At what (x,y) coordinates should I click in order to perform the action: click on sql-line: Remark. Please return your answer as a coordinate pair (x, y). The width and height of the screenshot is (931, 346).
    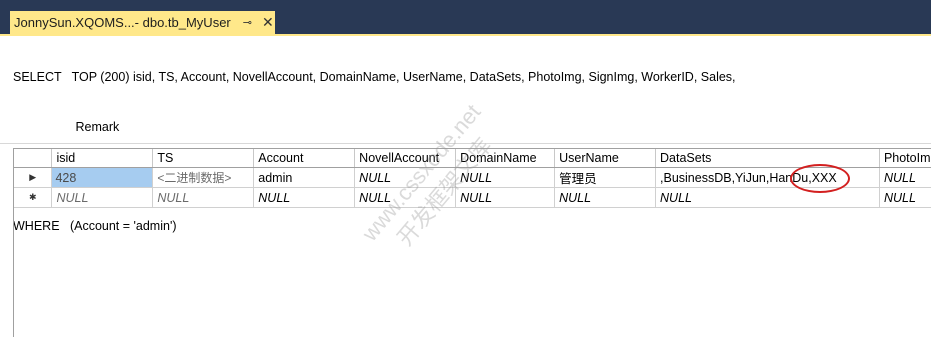
    Looking at the image, I should click on (66, 126).